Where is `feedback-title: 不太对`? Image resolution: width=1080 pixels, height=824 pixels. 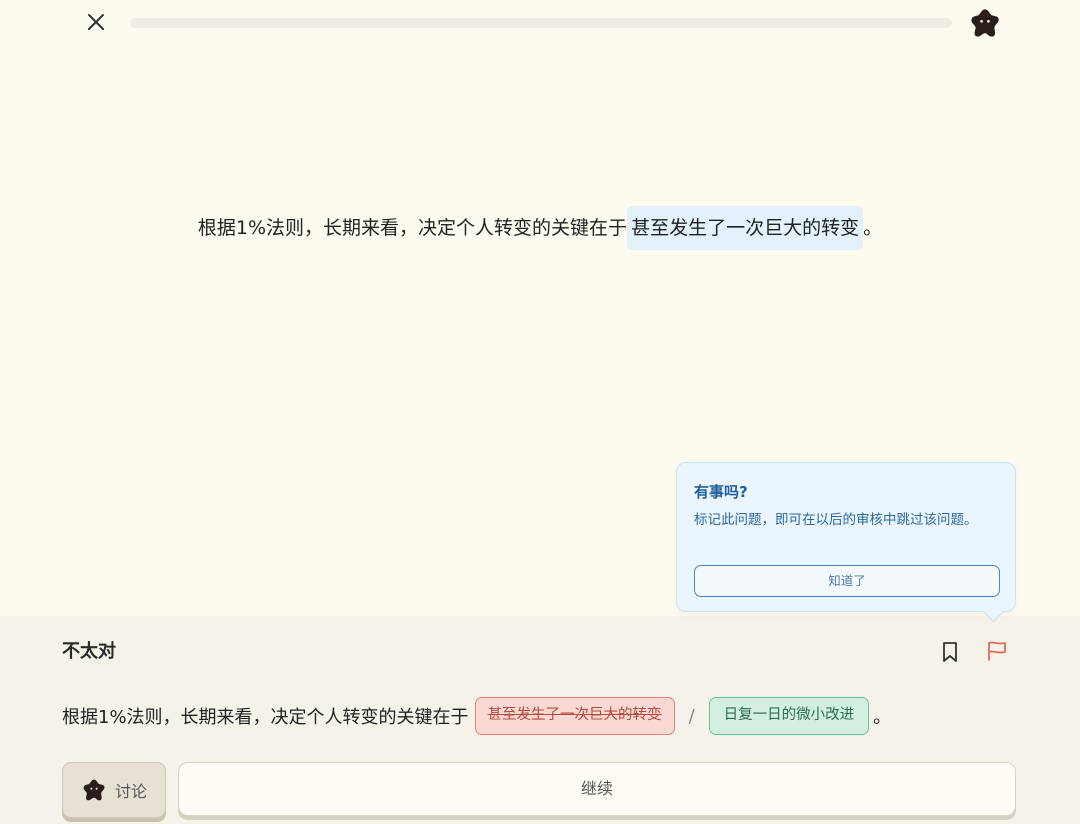 feedback-title: 不太对 is located at coordinates (89, 651).